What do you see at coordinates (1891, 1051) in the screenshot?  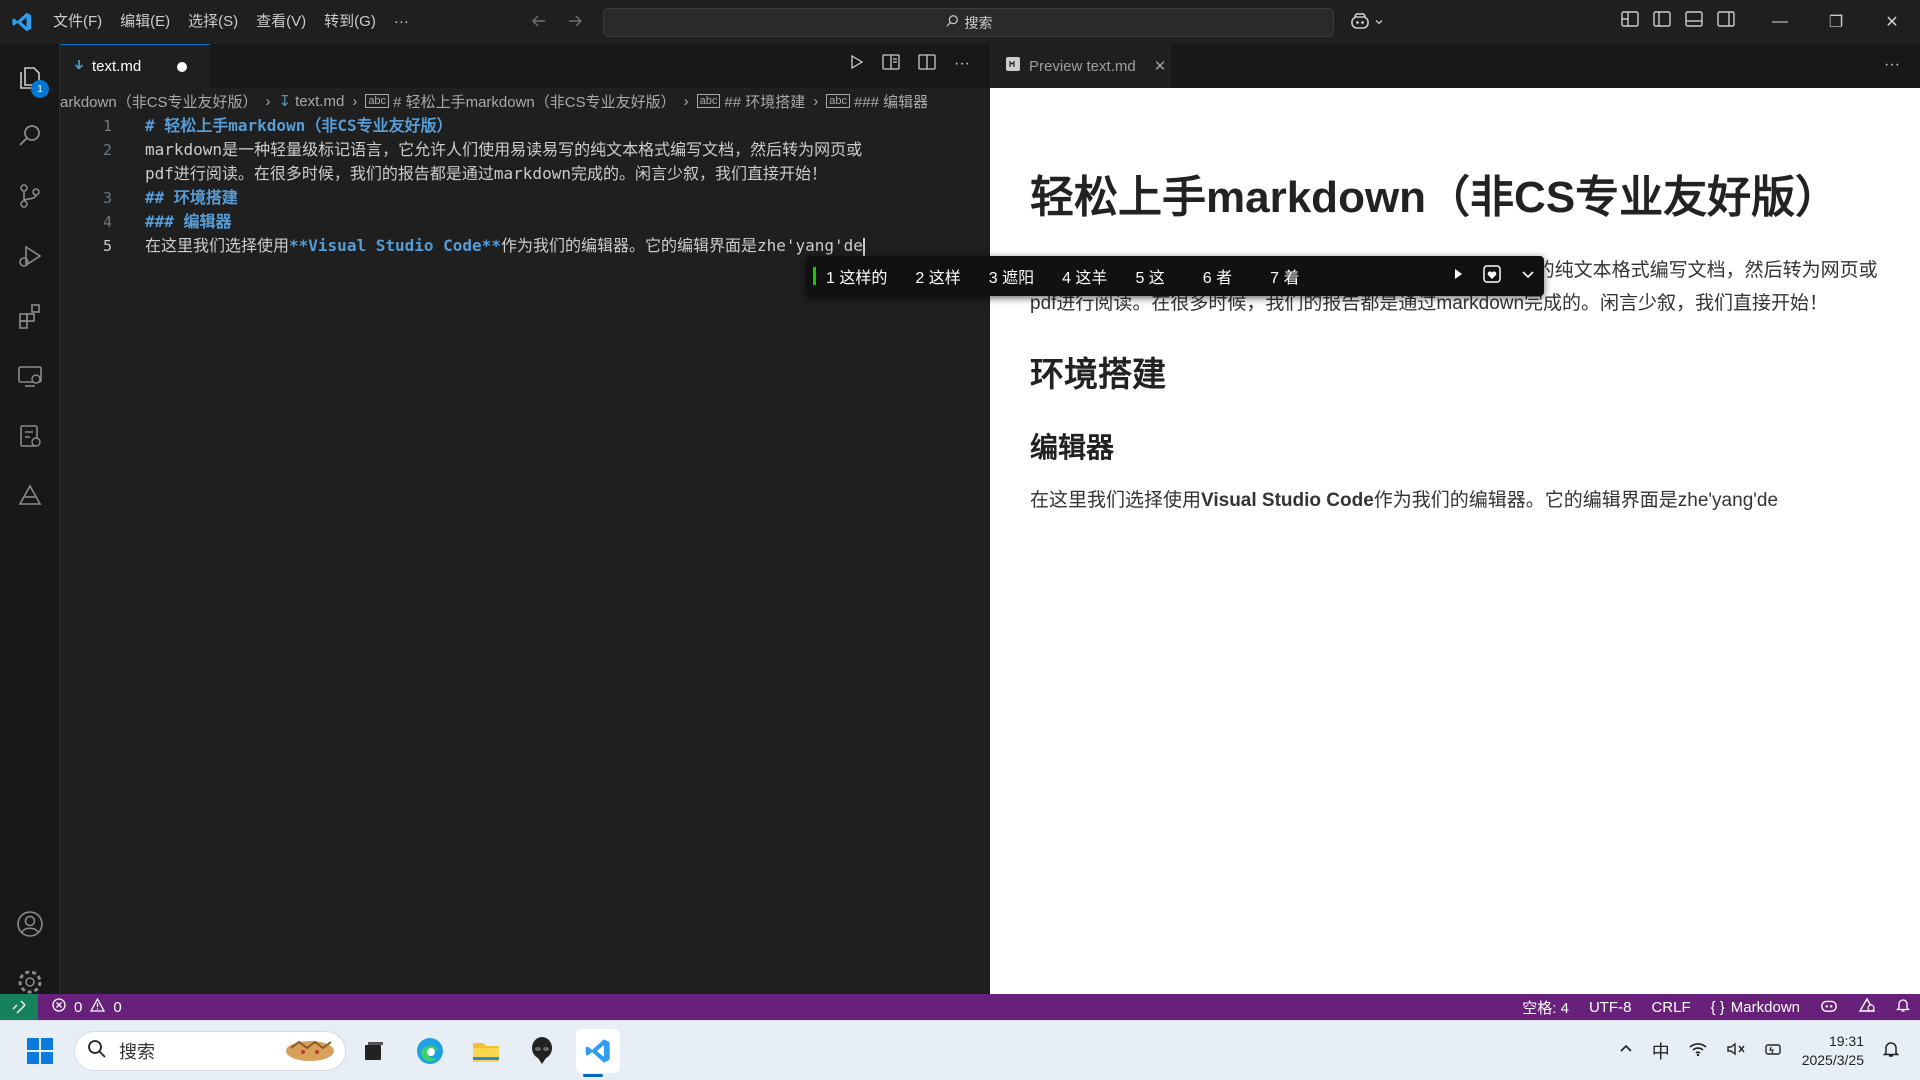 I see `notification-bell-icon` at bounding box center [1891, 1051].